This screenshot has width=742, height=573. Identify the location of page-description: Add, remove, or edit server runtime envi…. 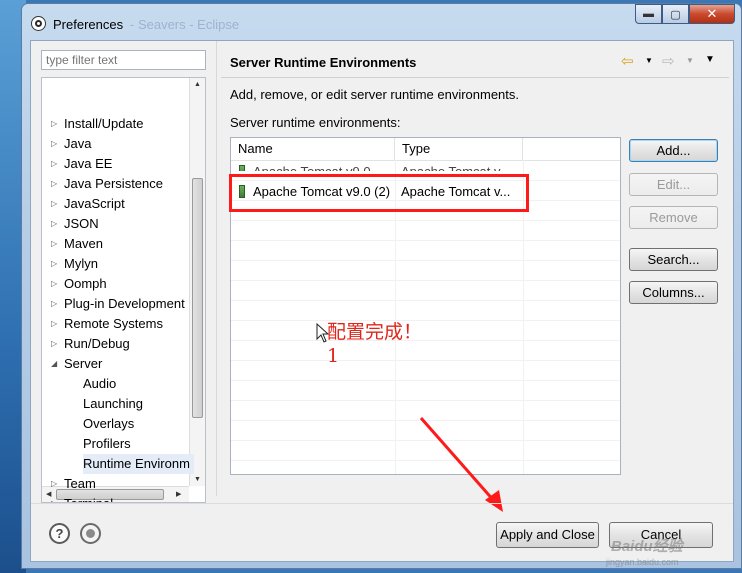
(375, 94).